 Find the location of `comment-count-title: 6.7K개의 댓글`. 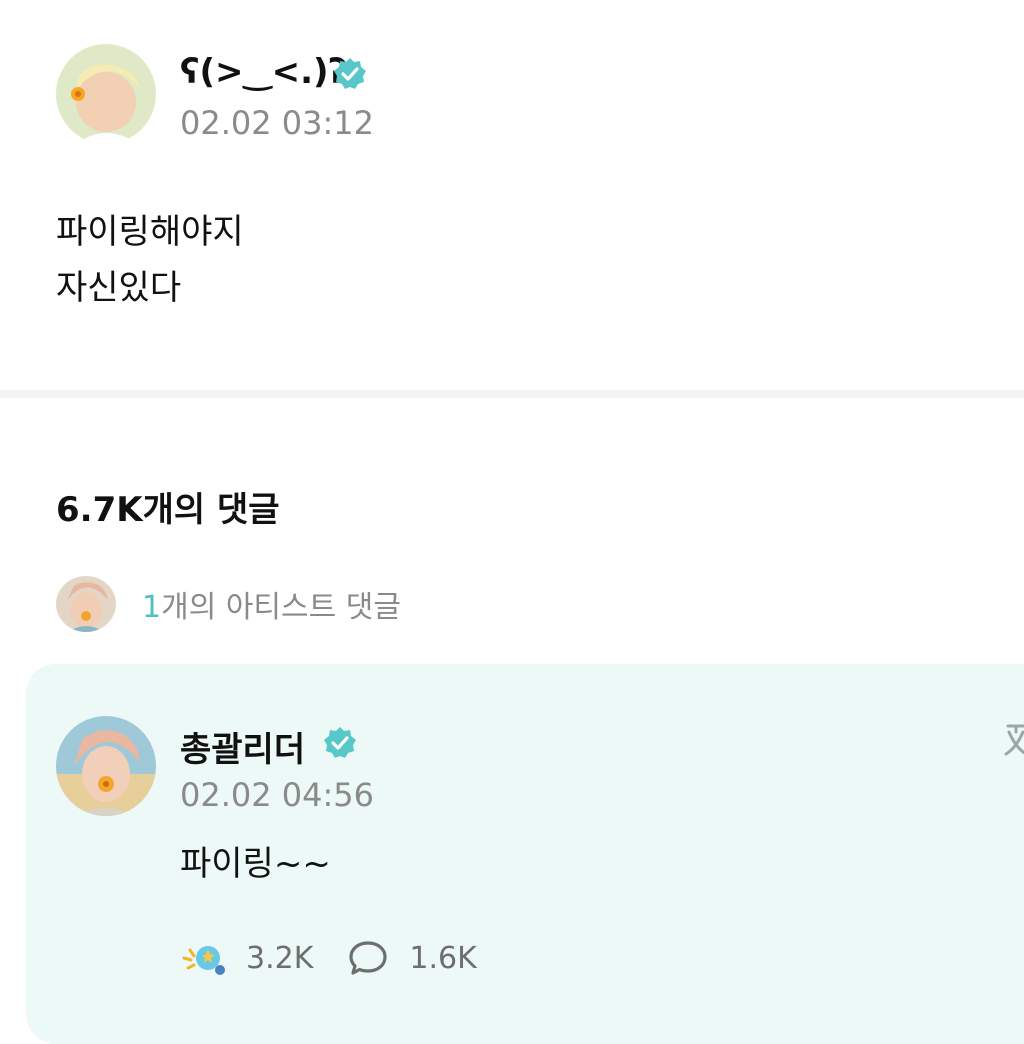

comment-count-title: 6.7K개의 댓글 is located at coordinates (168, 510).